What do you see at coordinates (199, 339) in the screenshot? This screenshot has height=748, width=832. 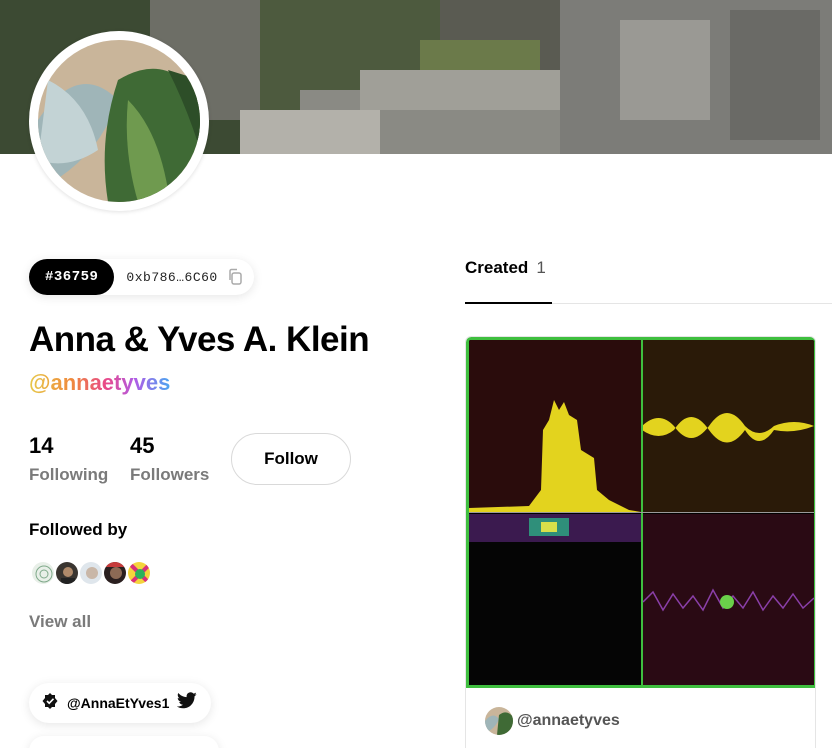 I see `profile-name: Anna & Yves A. Klein` at bounding box center [199, 339].